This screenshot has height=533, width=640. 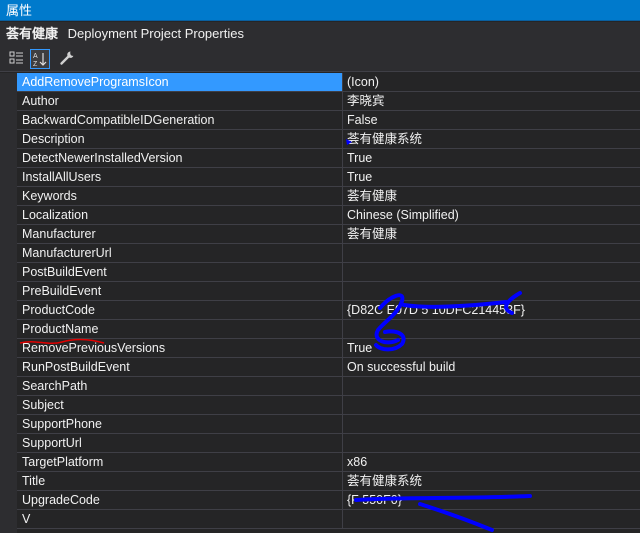 I want to click on property-row: Subject, so click(x=328, y=405).